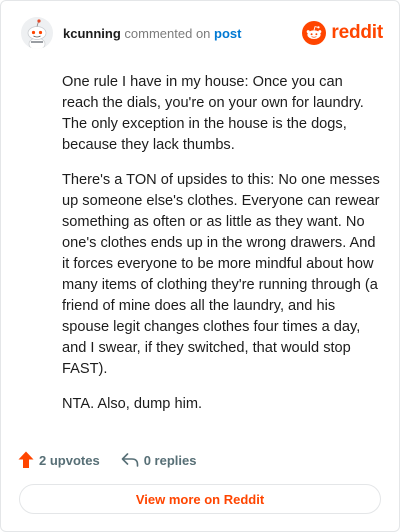 This screenshot has height=532, width=400. I want to click on snoo-avatar-icon, so click(37, 33).